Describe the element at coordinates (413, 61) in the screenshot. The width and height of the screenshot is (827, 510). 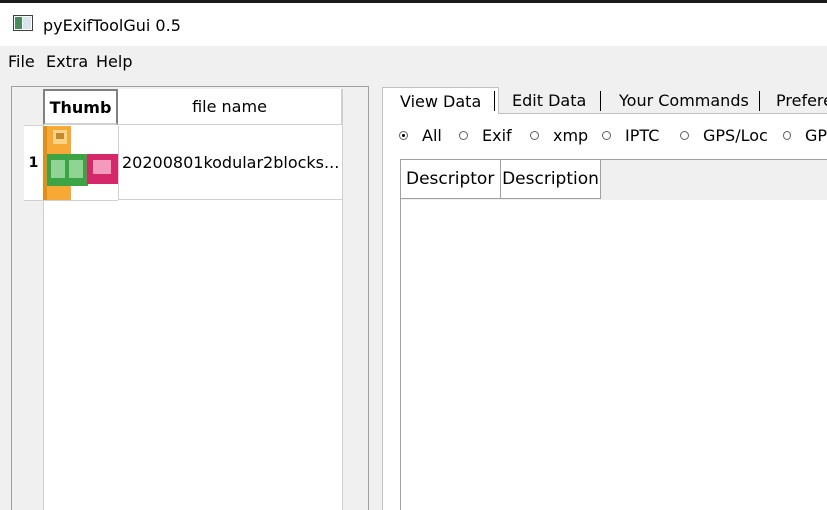
I see `menu-bar: File Extra Help` at that location.